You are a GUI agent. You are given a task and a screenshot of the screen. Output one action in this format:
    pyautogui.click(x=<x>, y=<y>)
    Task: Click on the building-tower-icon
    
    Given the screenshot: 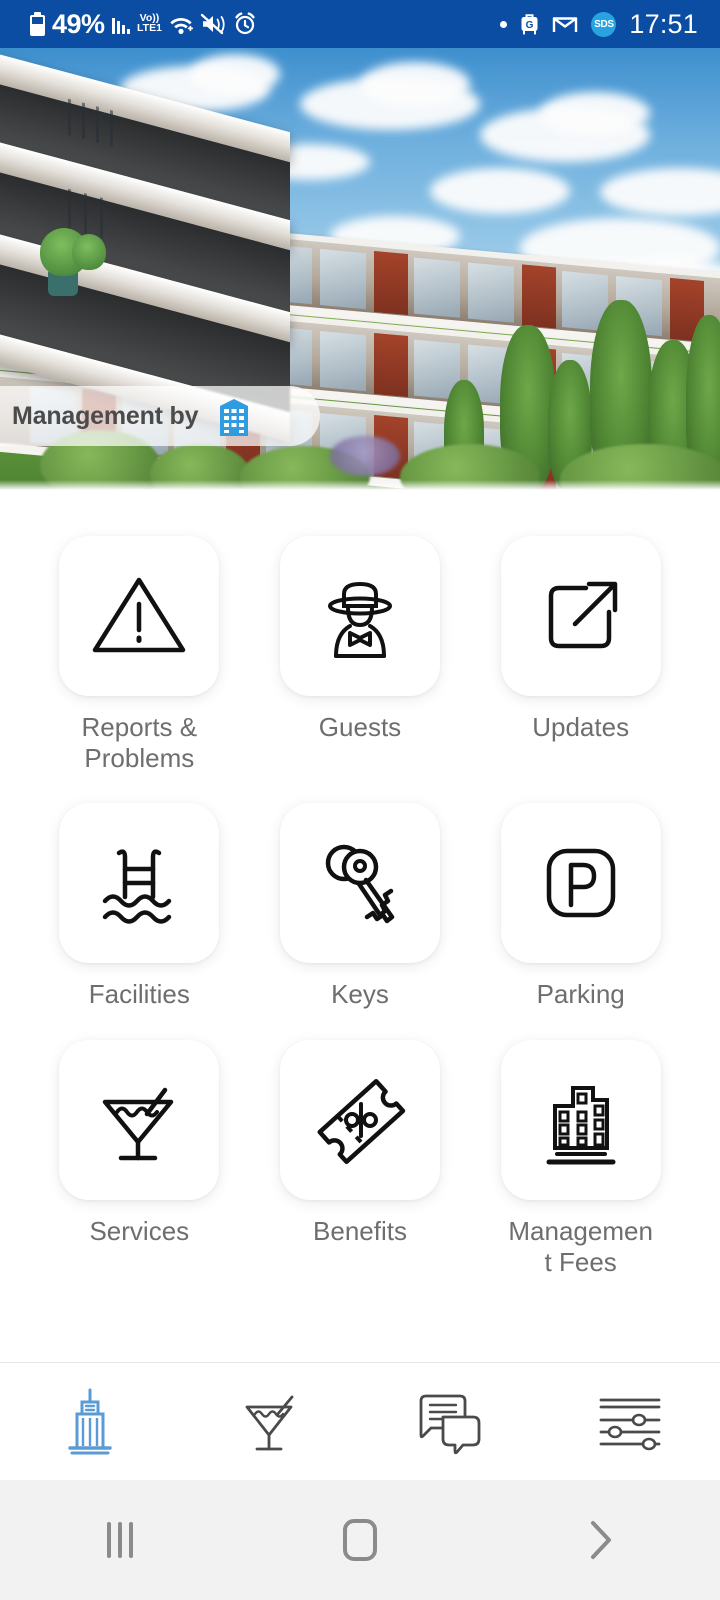 What is the action you would take?
    pyautogui.click(x=90, y=1421)
    